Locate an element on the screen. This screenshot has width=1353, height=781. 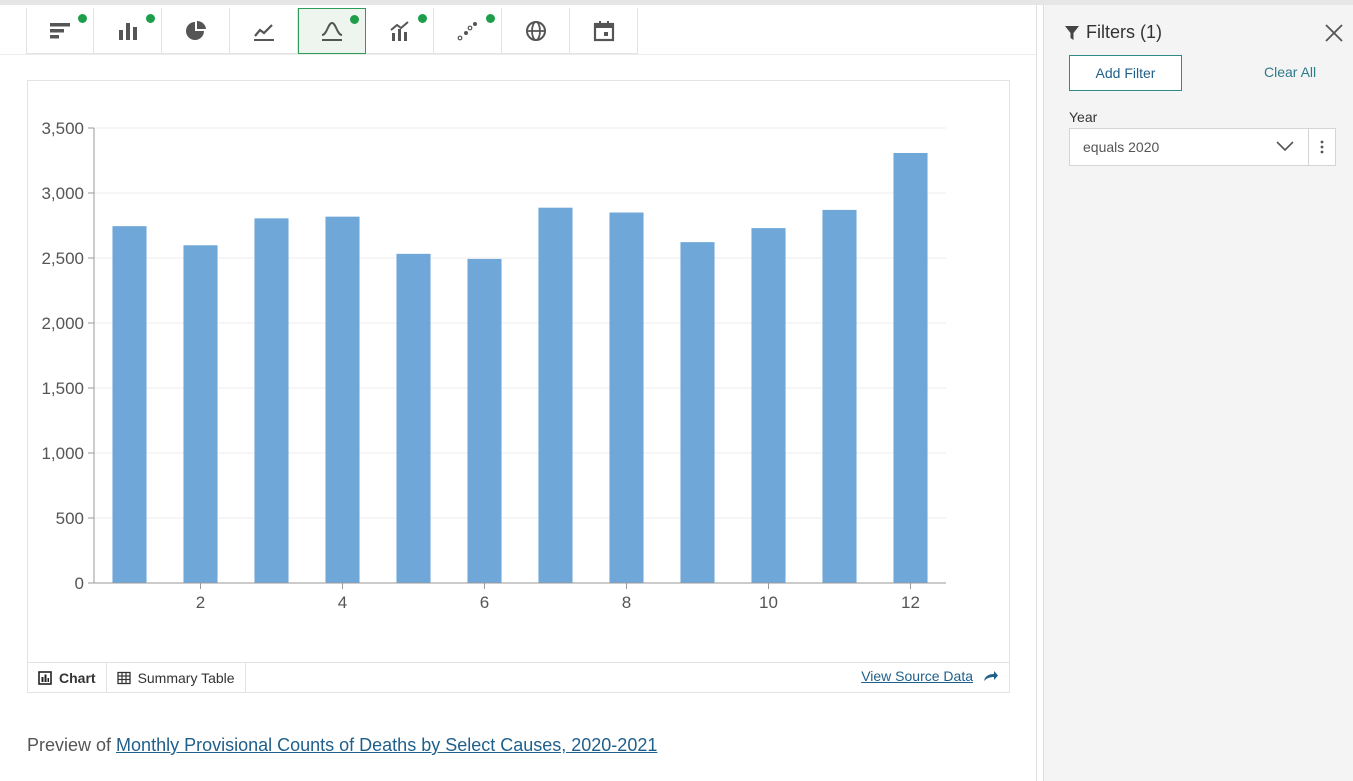
calendar-chart-button is located at coordinates (604, 31).